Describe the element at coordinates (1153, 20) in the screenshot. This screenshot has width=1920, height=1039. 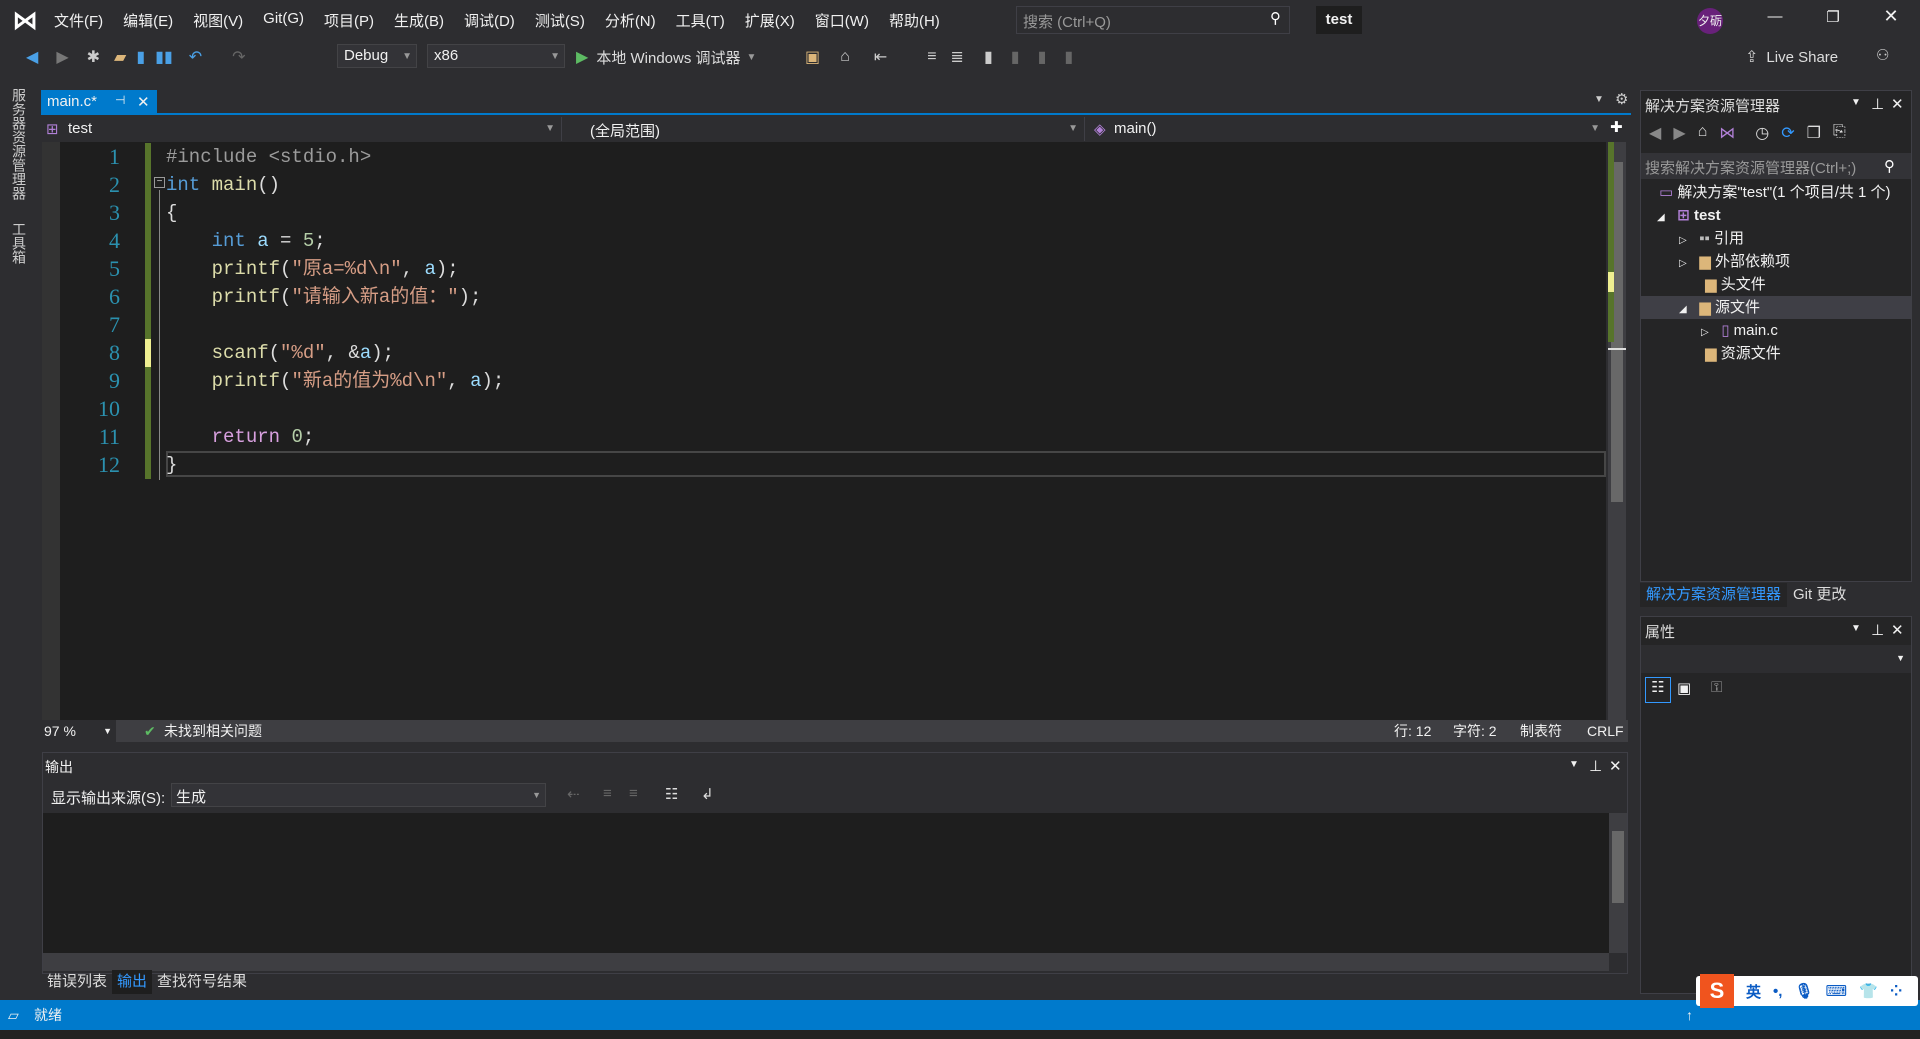
I see `global-search: 搜索 (Ctrl+Q) ⚲` at that location.